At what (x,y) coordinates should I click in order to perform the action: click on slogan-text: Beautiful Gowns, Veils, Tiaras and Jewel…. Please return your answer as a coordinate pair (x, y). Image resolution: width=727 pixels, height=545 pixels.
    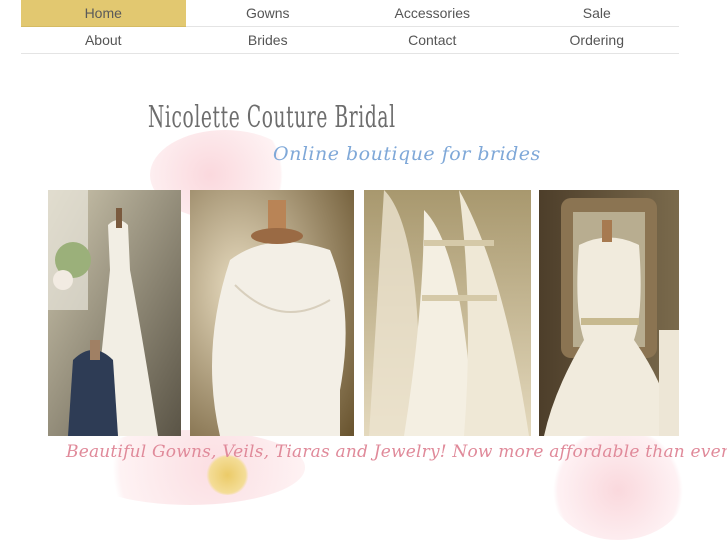
    Looking at the image, I should click on (396, 452).